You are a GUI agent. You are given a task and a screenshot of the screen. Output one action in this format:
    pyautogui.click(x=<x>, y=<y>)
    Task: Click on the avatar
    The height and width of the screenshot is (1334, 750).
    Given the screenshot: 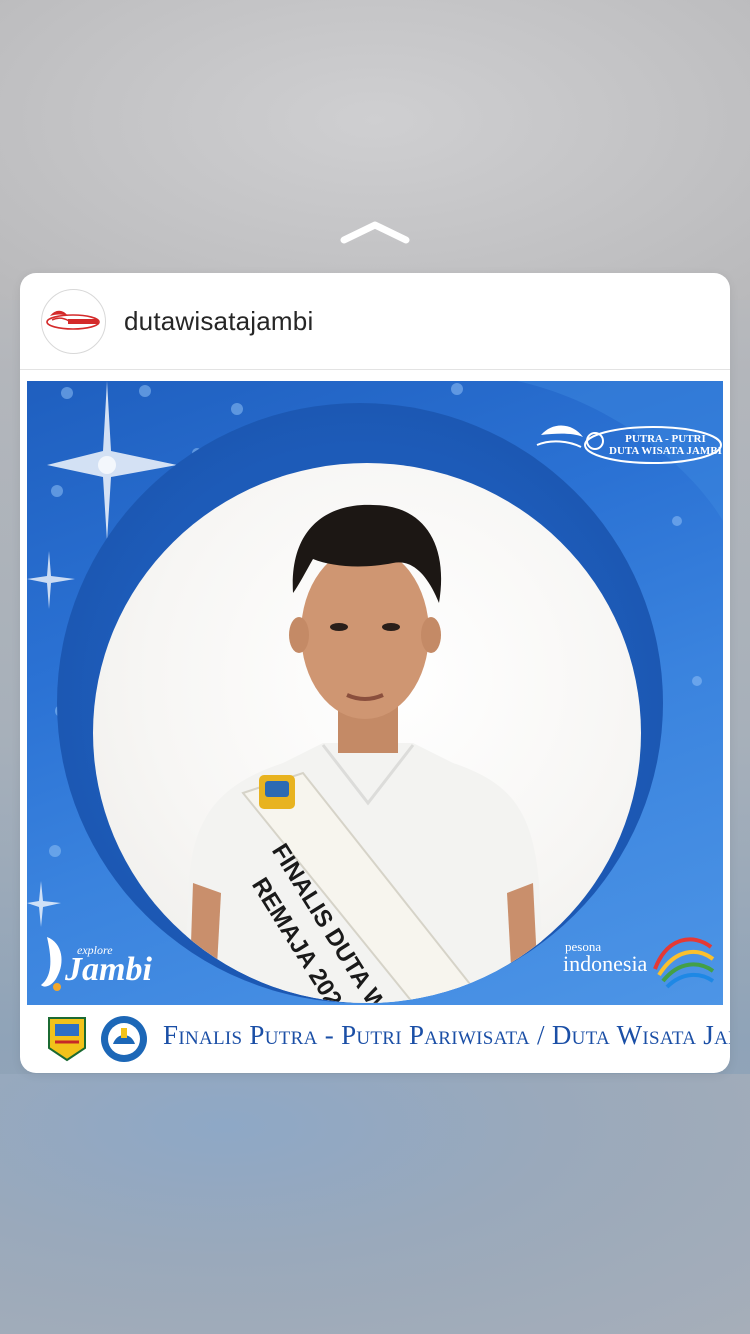 What is the action you would take?
    pyautogui.click(x=73, y=321)
    